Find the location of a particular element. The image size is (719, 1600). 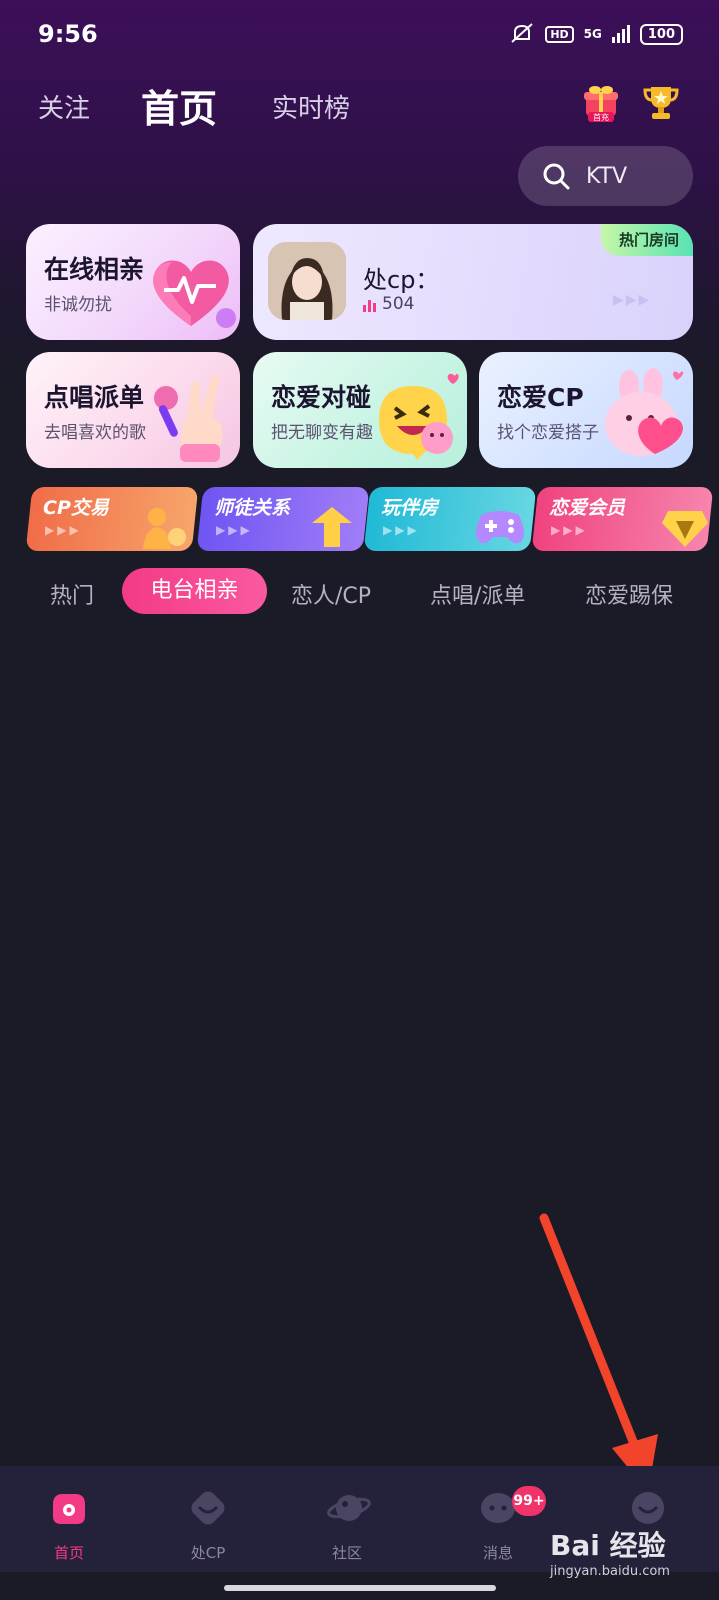

card-subtitle: 找个恋爱搭子 is located at coordinates (548, 433).